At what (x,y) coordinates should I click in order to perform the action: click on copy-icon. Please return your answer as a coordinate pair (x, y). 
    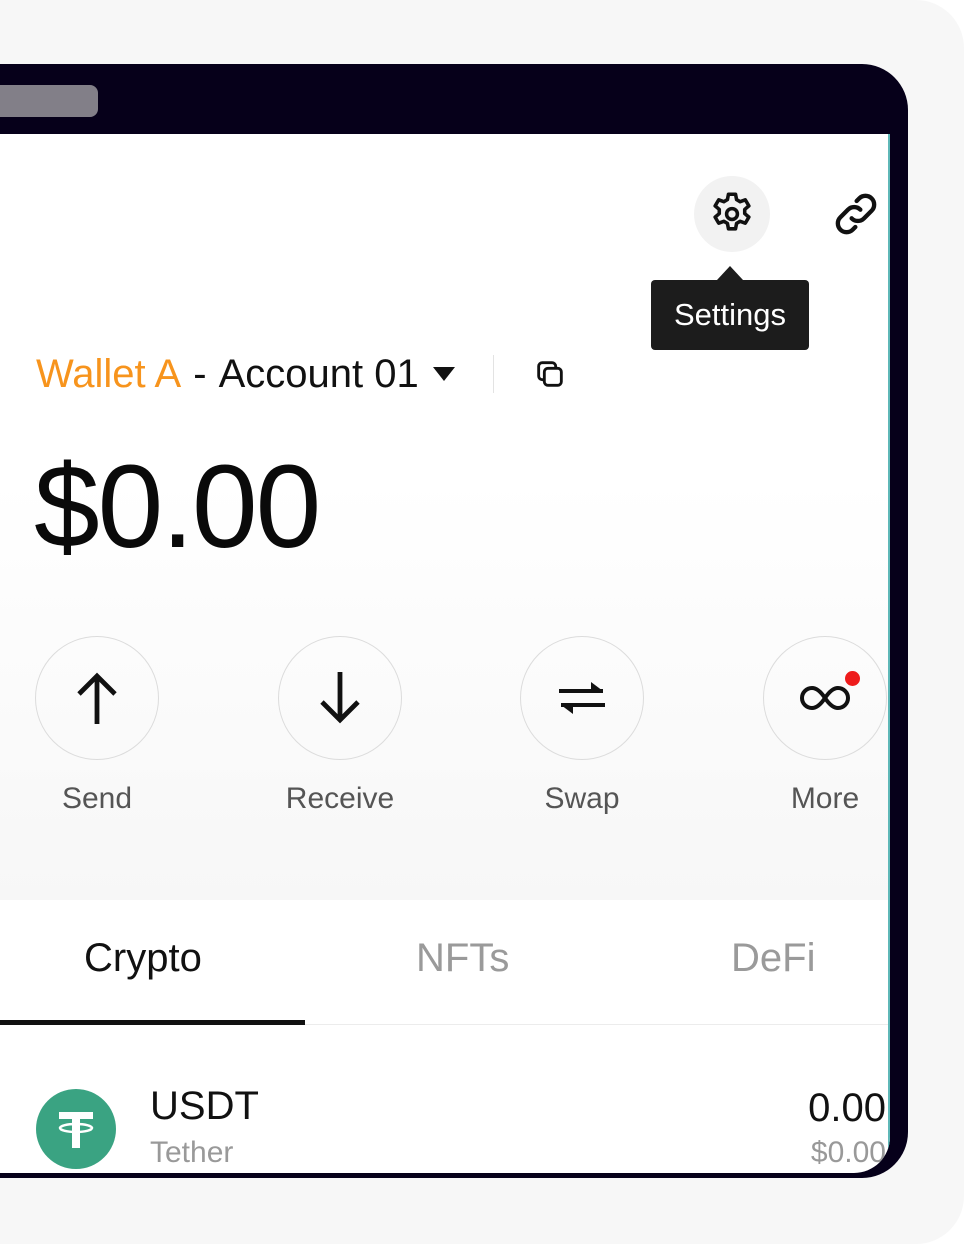
    Looking at the image, I should click on (549, 374).